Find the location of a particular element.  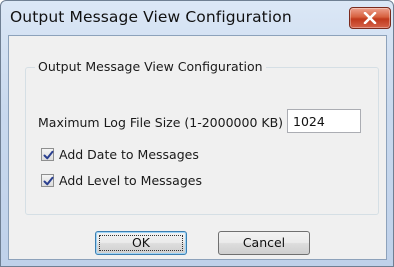

focus-rectangle is located at coordinates (141, 243).